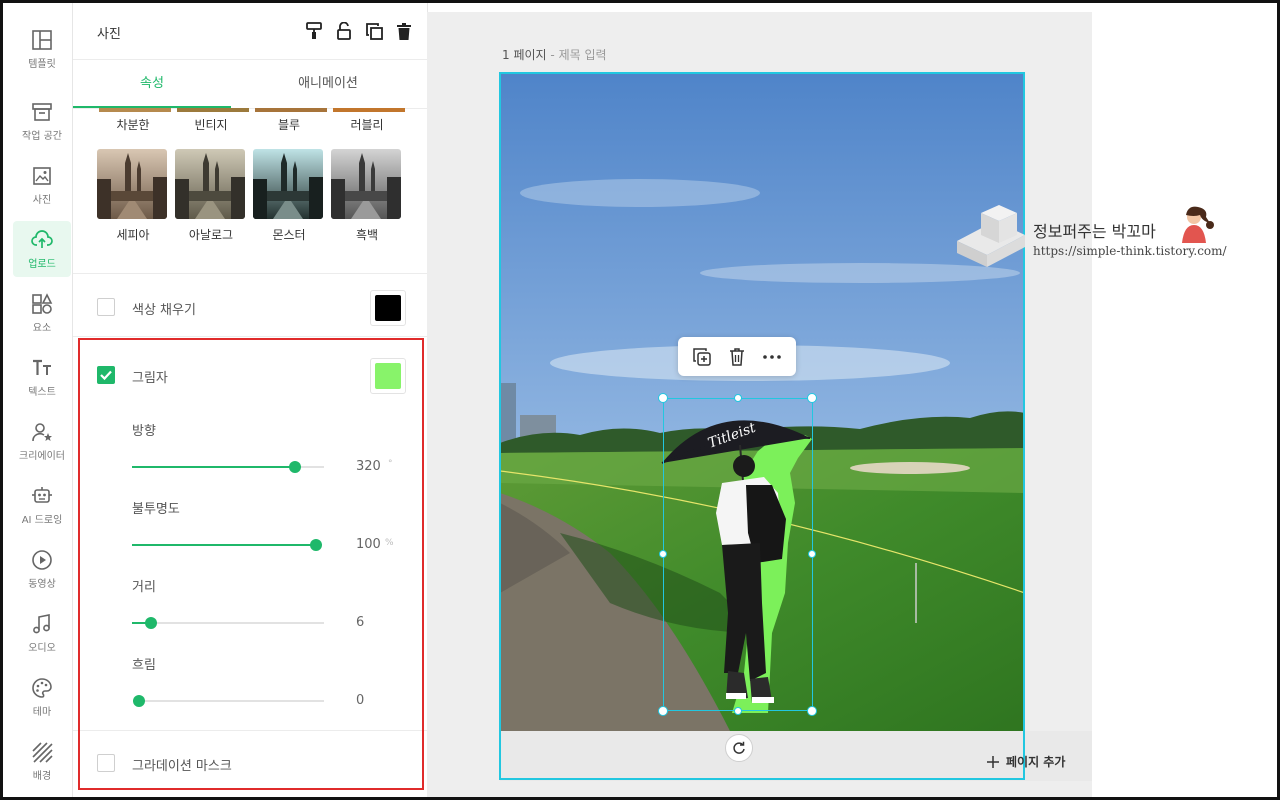 Image resolution: width=1280 pixels, height=800 pixels. I want to click on sidebar-item-theme: 테마, so click(42, 697).